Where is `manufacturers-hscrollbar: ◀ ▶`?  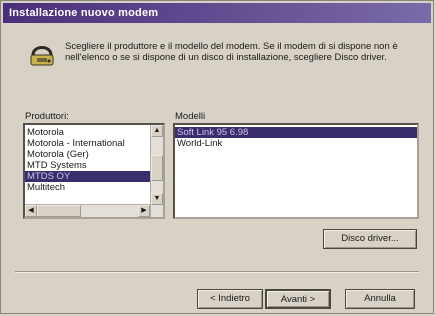
manufacturers-hscrollbar: ◀ ▶ is located at coordinates (87, 210).